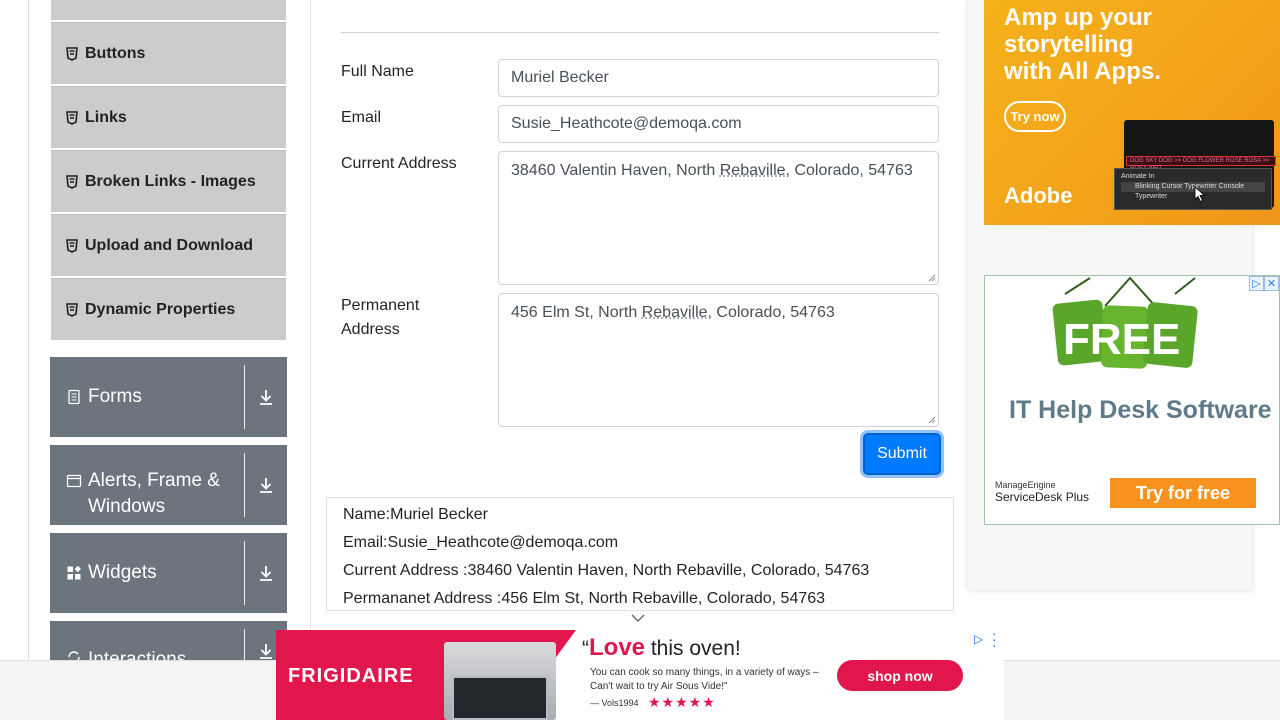 The height and width of the screenshot is (720, 1280). I want to click on sidebar-group-widgets: Widgets, so click(168, 573).